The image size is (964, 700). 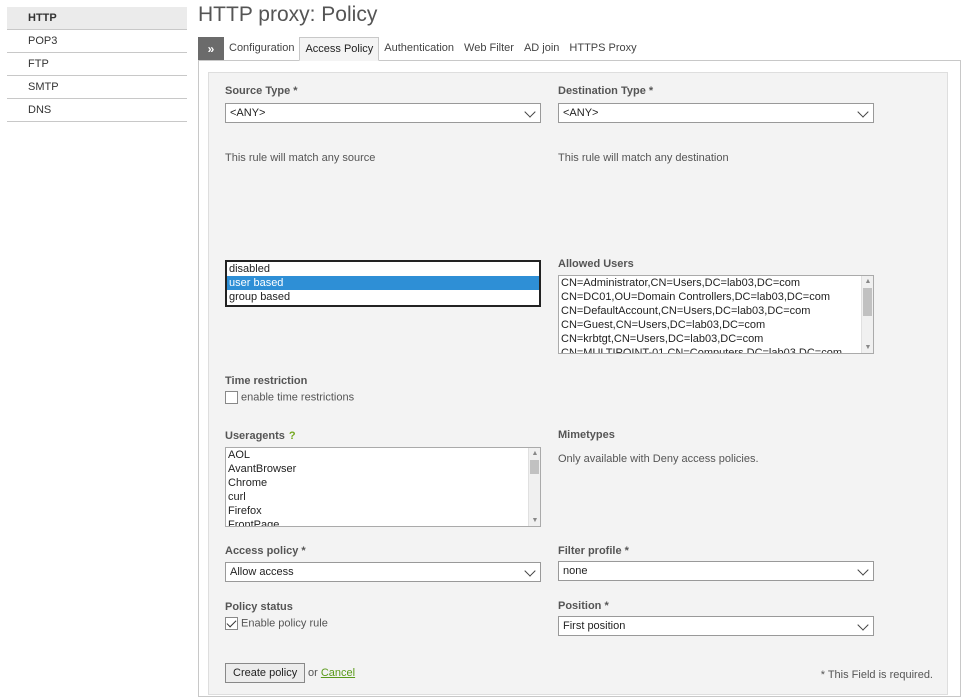 I want to click on cancel-link: Cancel, so click(x=338, y=673).